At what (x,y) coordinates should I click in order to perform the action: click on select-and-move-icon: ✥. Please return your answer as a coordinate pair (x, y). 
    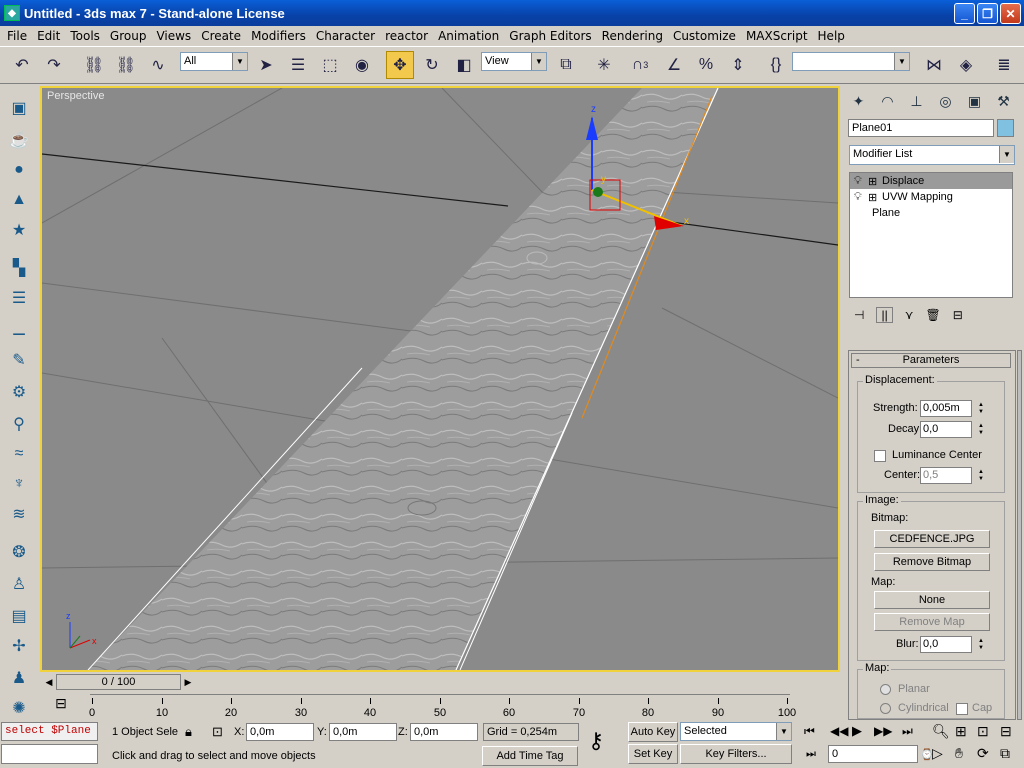
    Looking at the image, I should click on (400, 65).